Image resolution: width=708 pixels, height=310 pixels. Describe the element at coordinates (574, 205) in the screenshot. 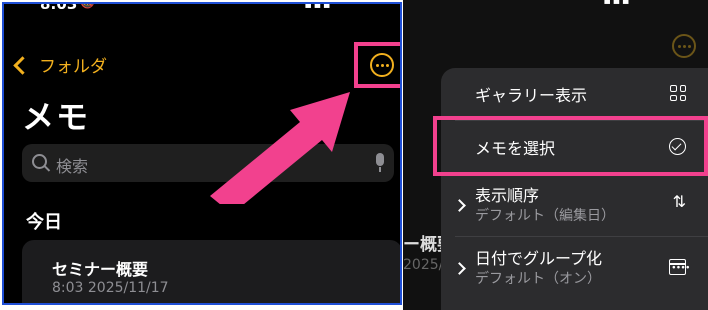

I see `menu-item-sort: 表示順序 デフォルト（編集日） ⇅` at that location.